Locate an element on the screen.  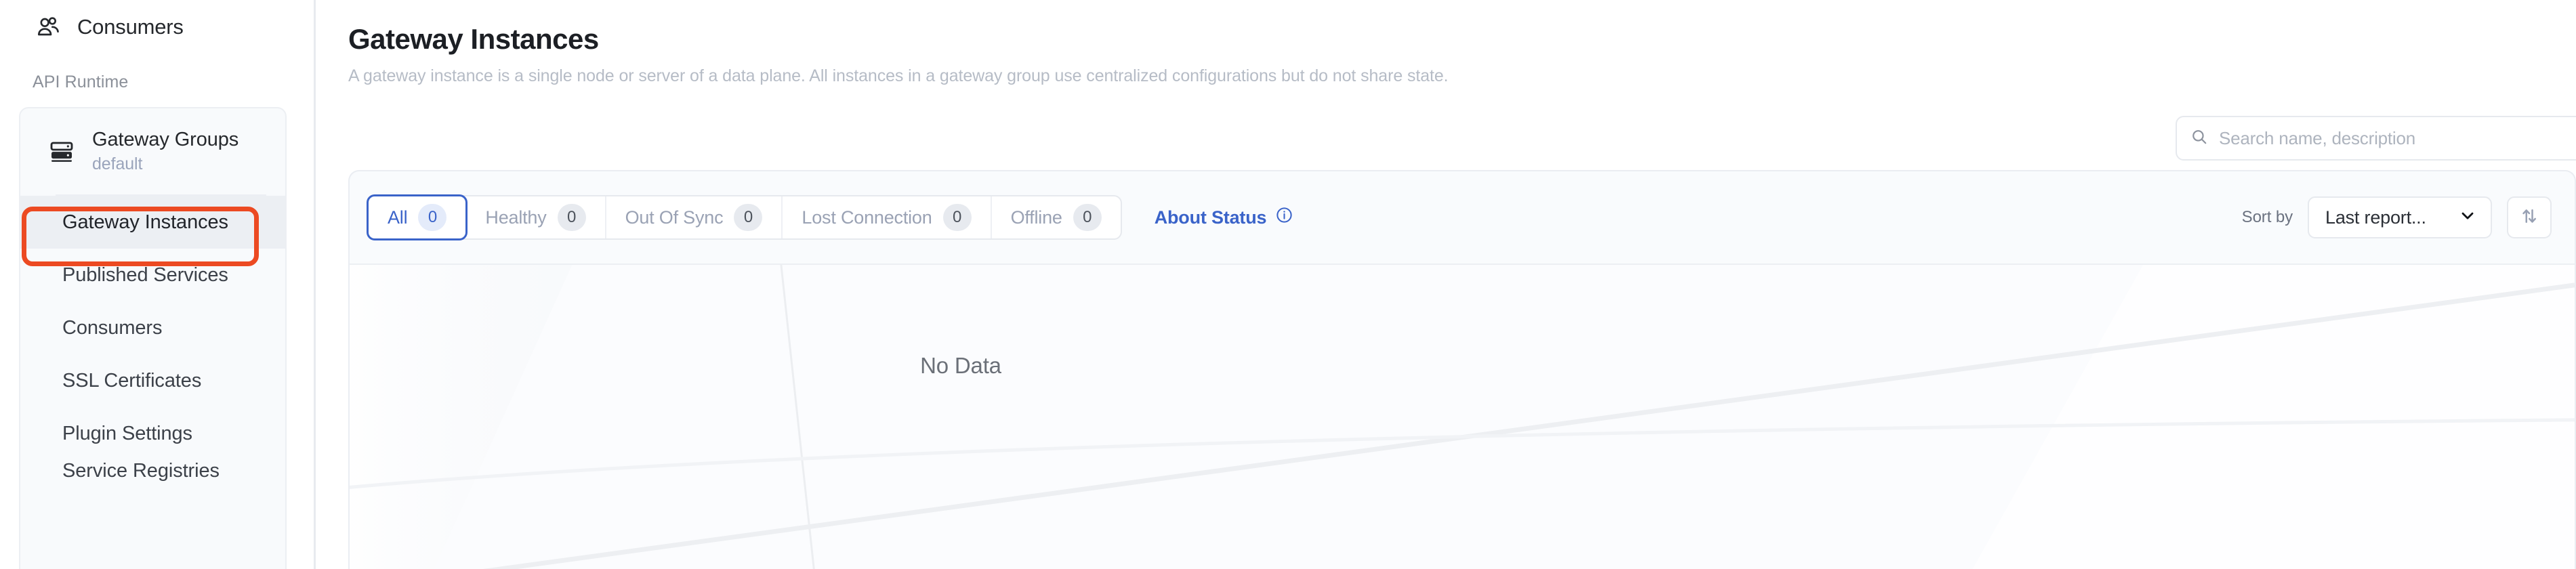
tab-healthy: Healthy 0 is located at coordinates (536, 217).